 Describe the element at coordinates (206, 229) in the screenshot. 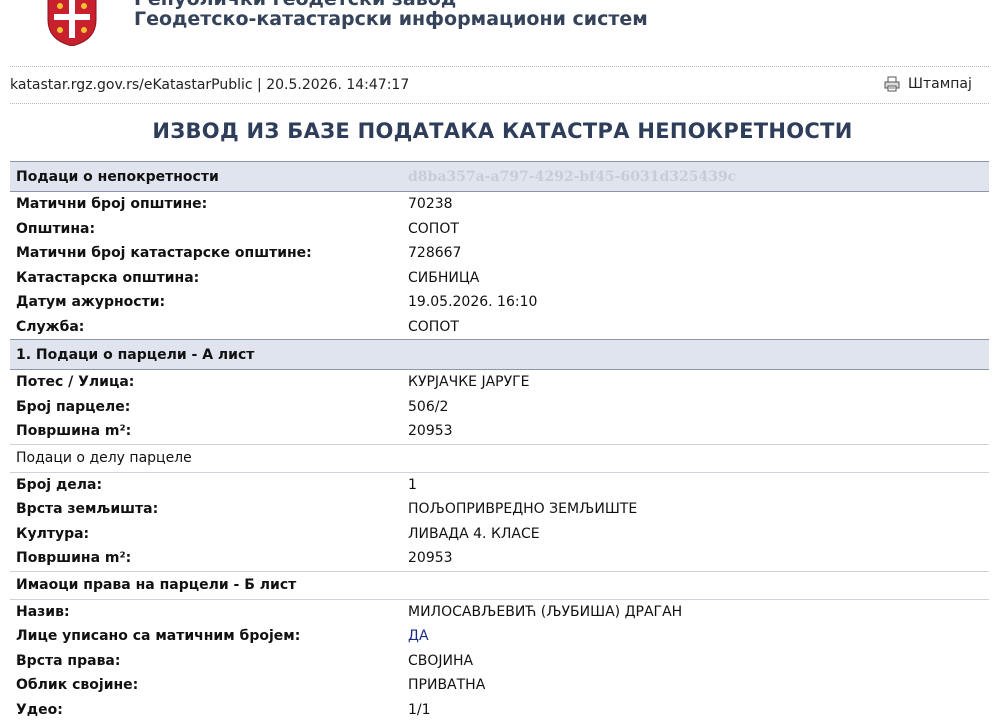

I see `row-key: Општина:` at that location.